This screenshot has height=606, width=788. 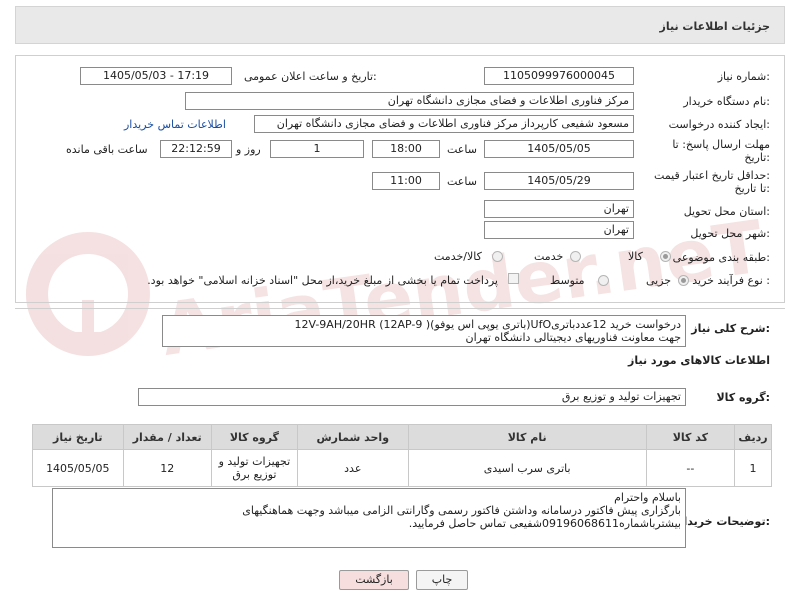 I want to click on reply-time-label: ساعت, so click(x=462, y=149).